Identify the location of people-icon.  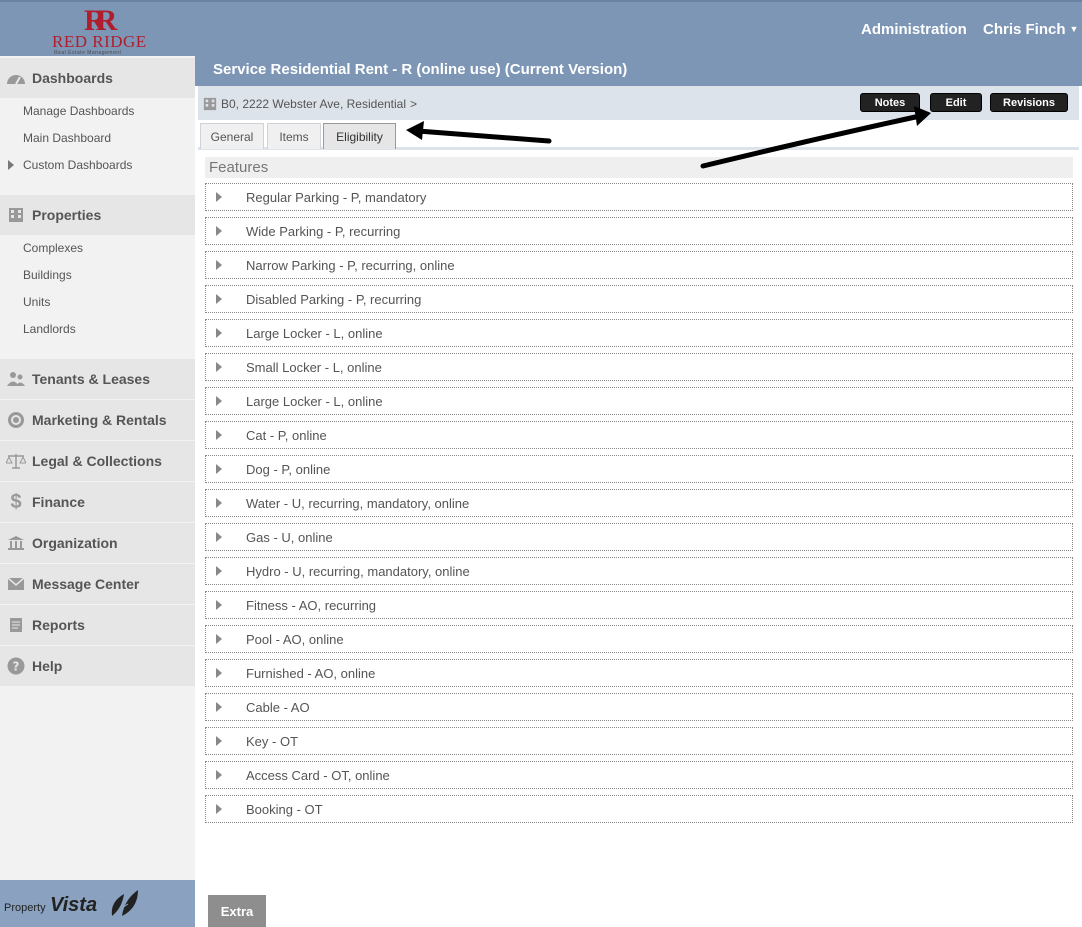
(16, 379).